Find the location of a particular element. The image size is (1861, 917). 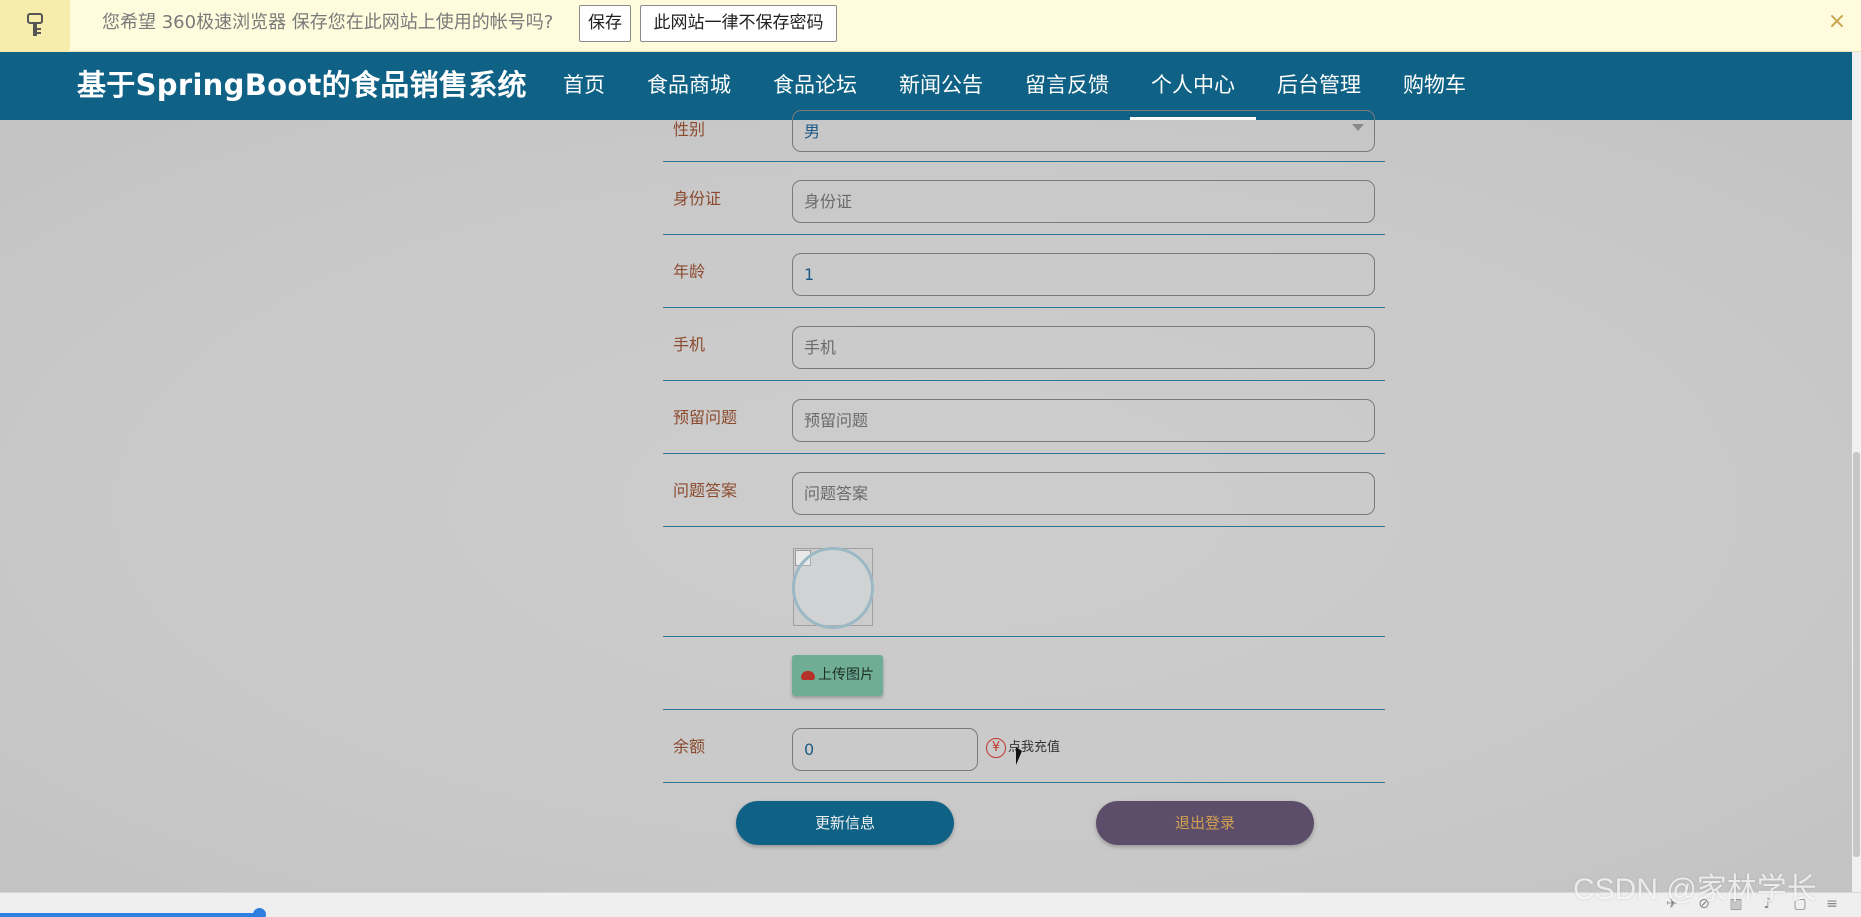

id-card-label: 身份证 is located at coordinates (697, 198).